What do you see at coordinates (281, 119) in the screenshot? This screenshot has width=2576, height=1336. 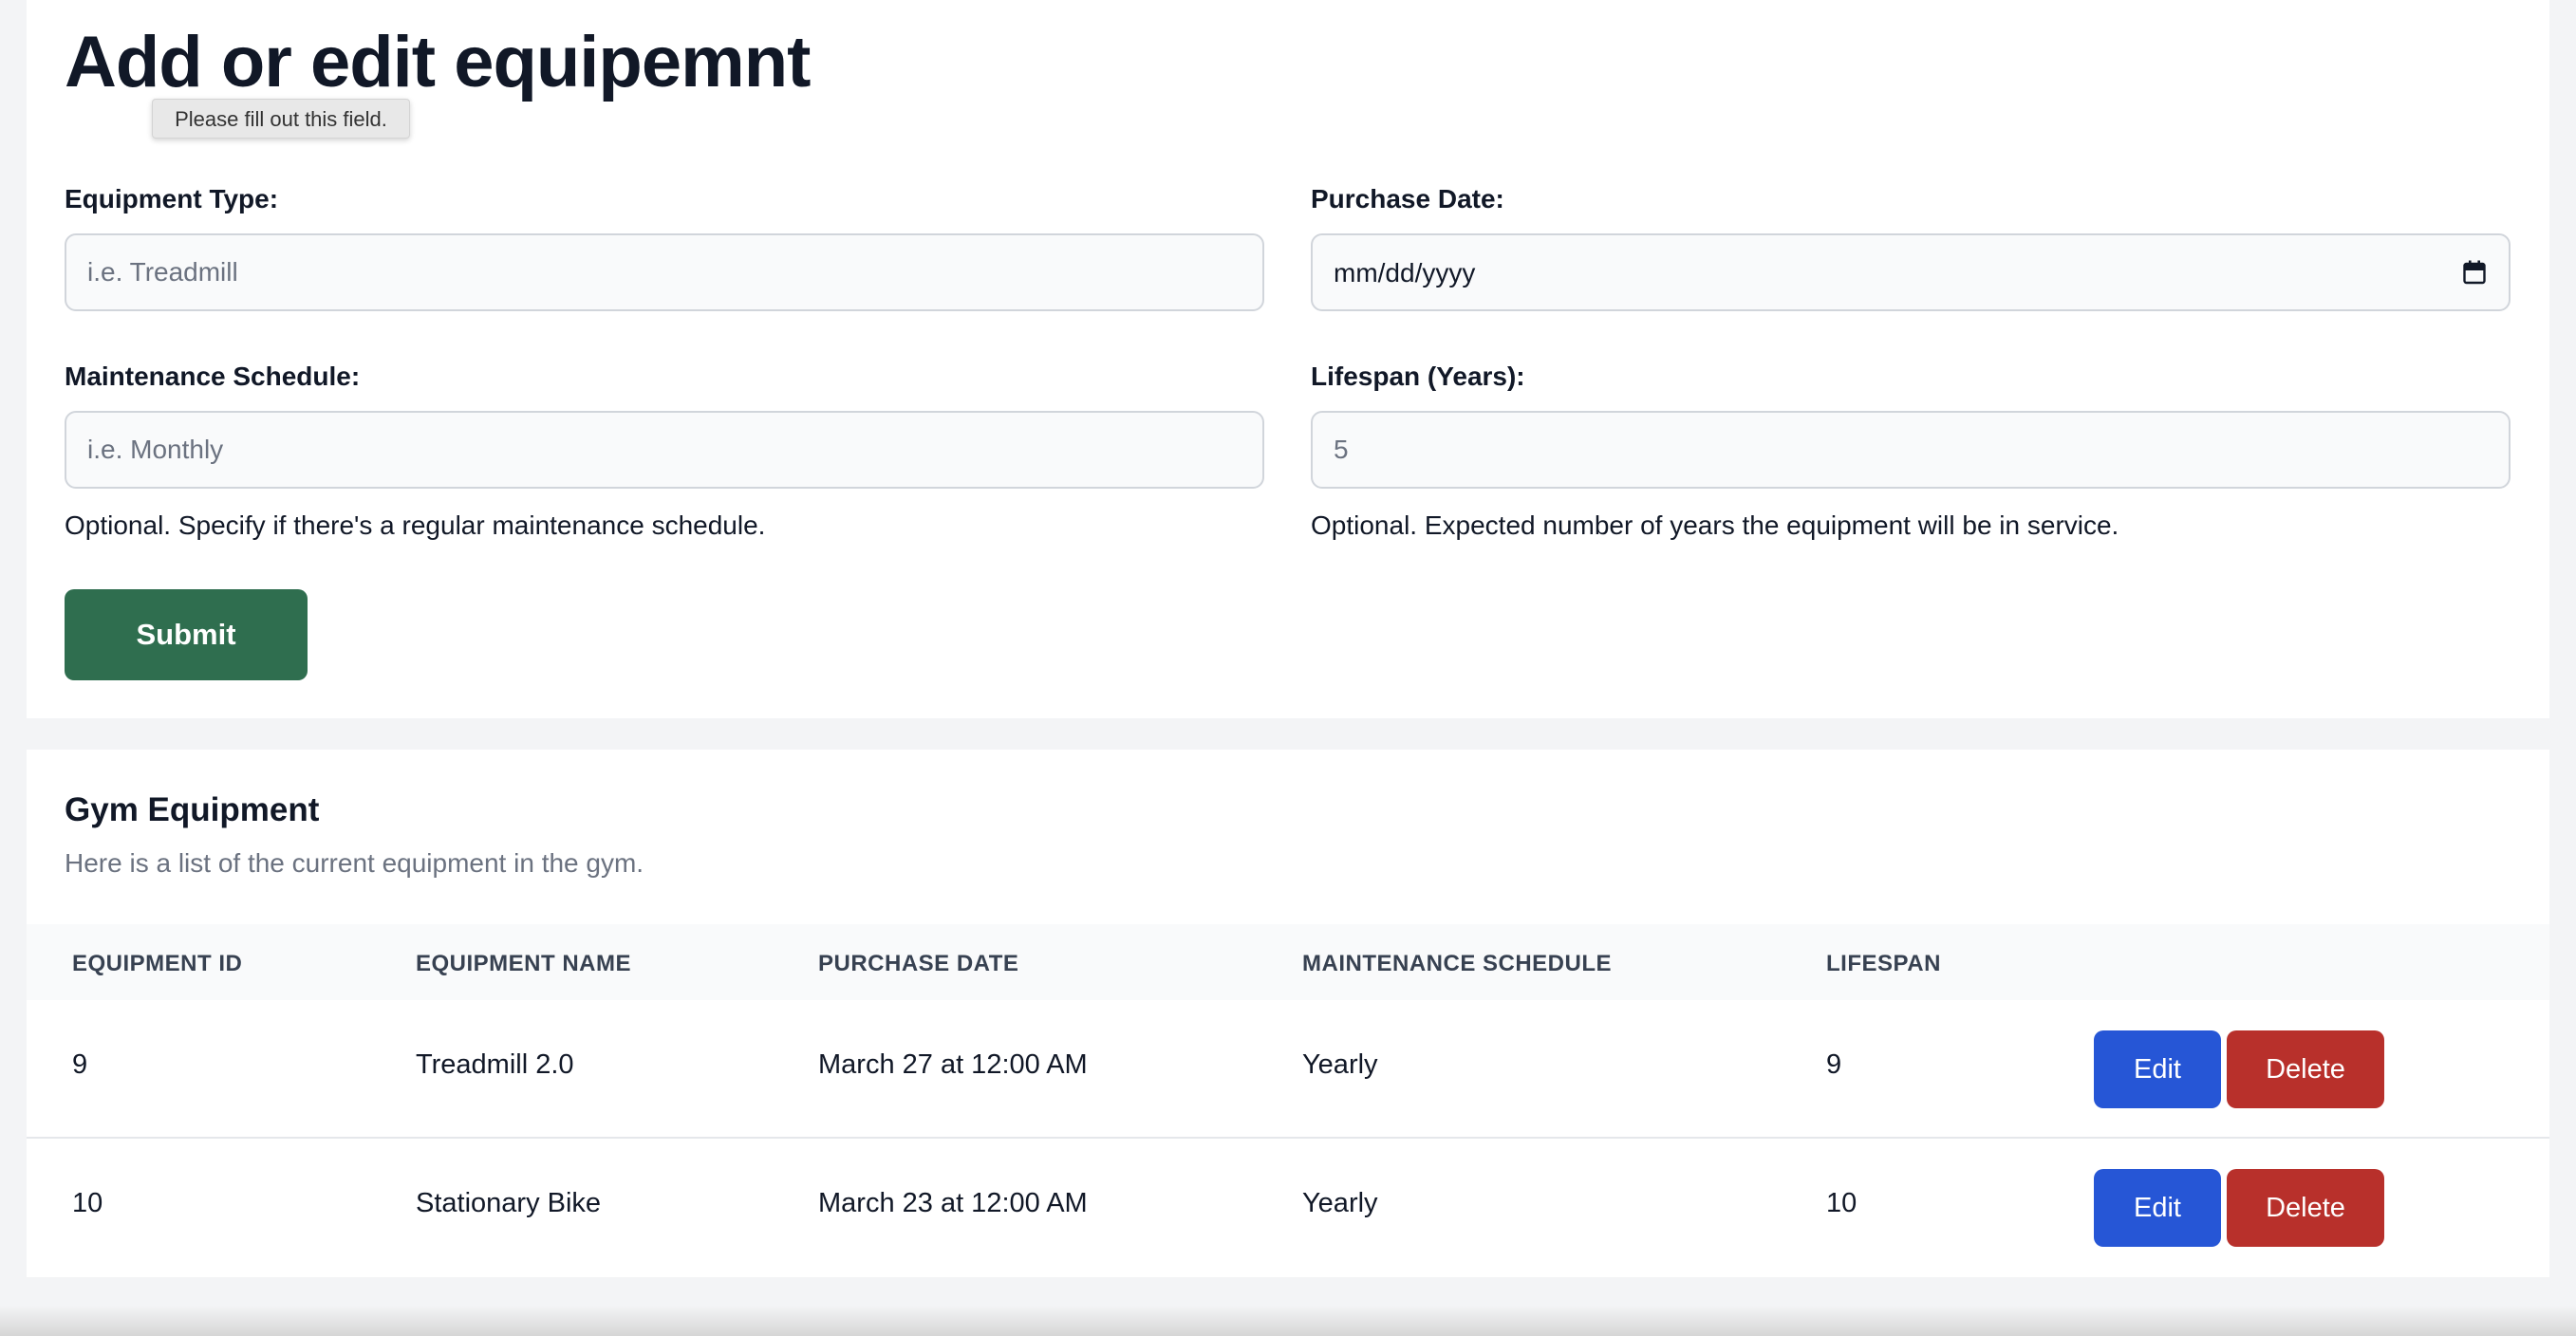 I see `validation-tooltip: Please fill out this field.` at bounding box center [281, 119].